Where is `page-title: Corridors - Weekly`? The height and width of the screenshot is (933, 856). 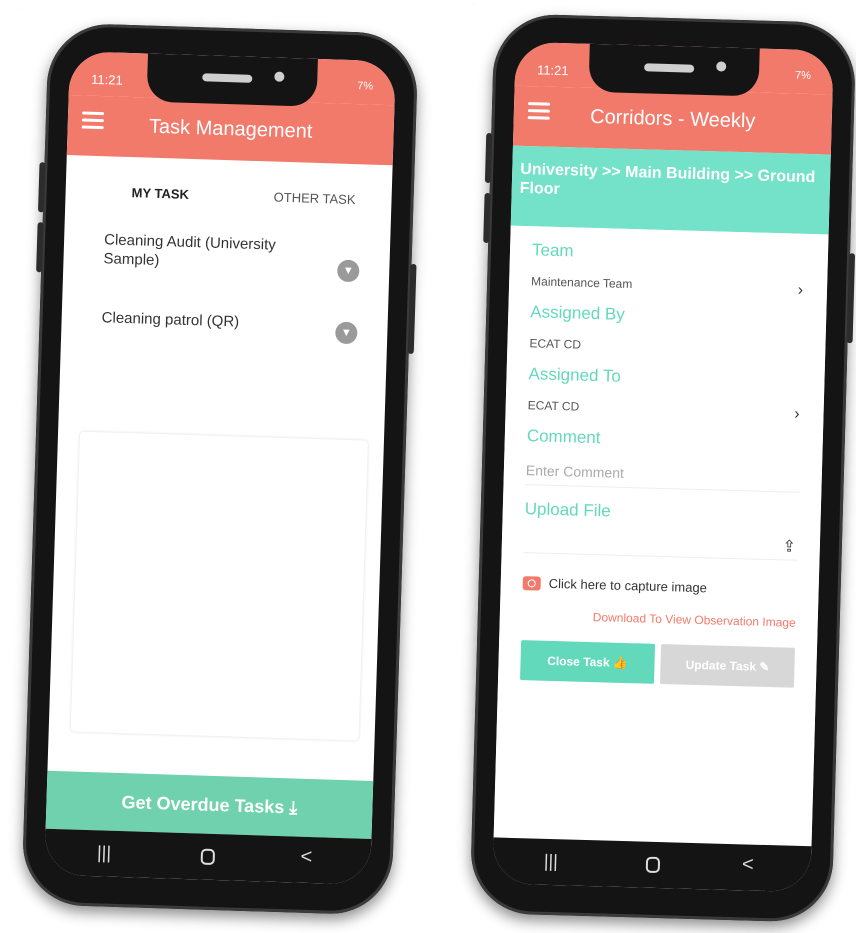
page-title: Corridors - Weekly is located at coordinates (672, 119).